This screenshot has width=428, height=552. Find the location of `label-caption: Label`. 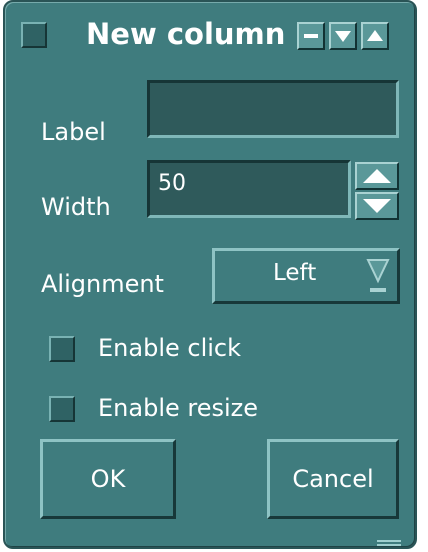

label-caption: Label is located at coordinates (73, 132).